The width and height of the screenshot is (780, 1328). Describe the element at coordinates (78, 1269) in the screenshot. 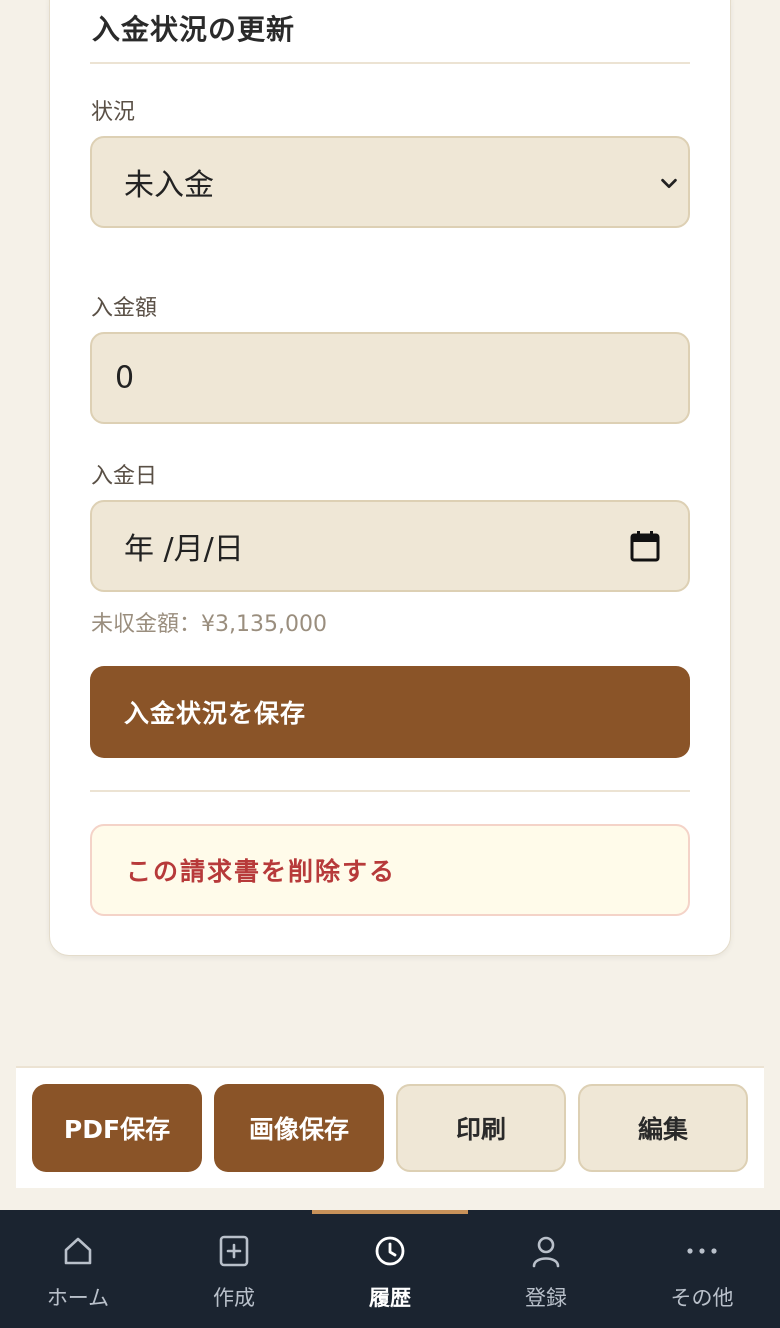

I see `nav-item-home: ホーム` at that location.